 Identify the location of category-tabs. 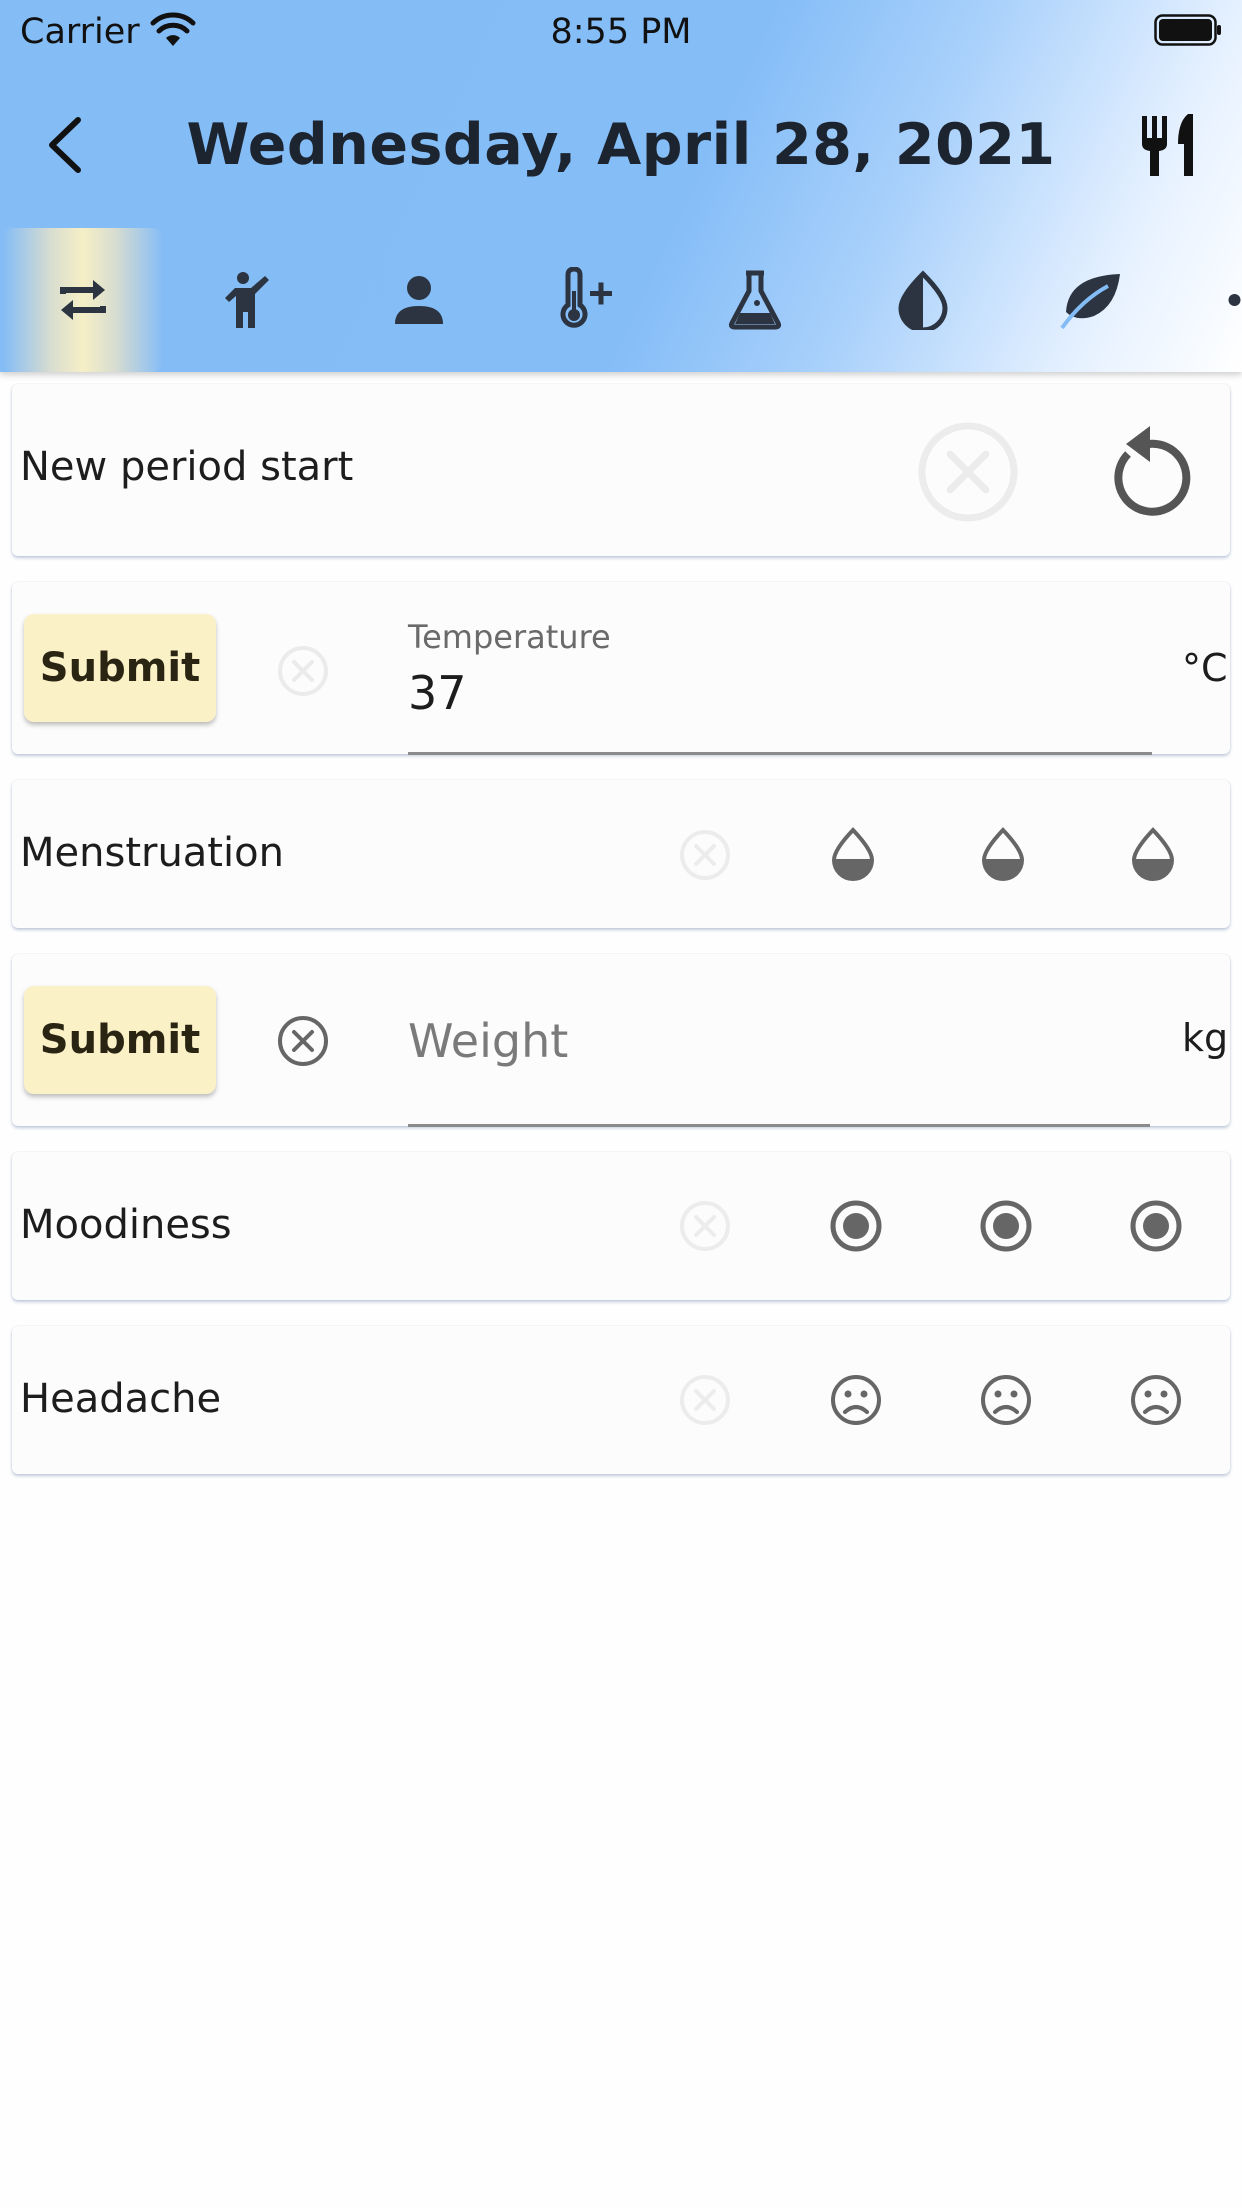
(621, 300).